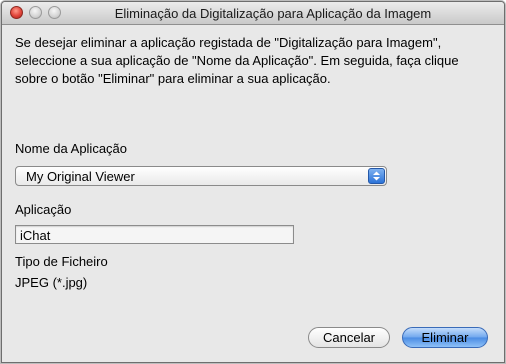 The width and height of the screenshot is (506, 364). What do you see at coordinates (445, 337) in the screenshot?
I see `delete-button: Eliminar` at bounding box center [445, 337].